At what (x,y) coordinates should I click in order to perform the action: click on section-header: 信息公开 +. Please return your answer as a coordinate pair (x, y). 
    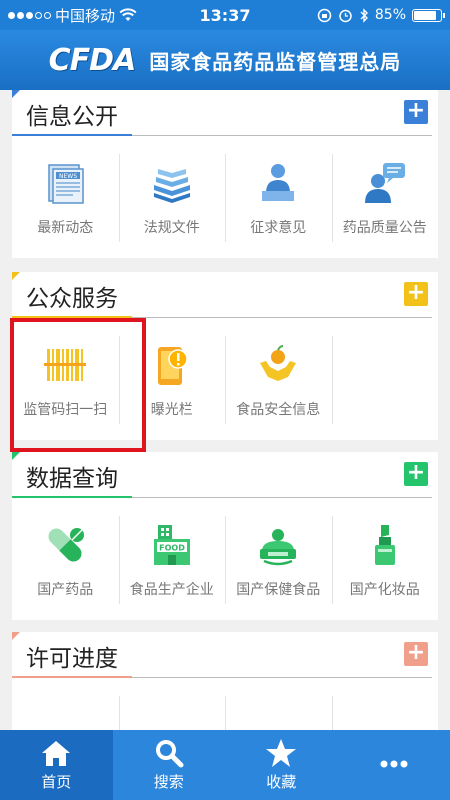
    Looking at the image, I should click on (225, 114).